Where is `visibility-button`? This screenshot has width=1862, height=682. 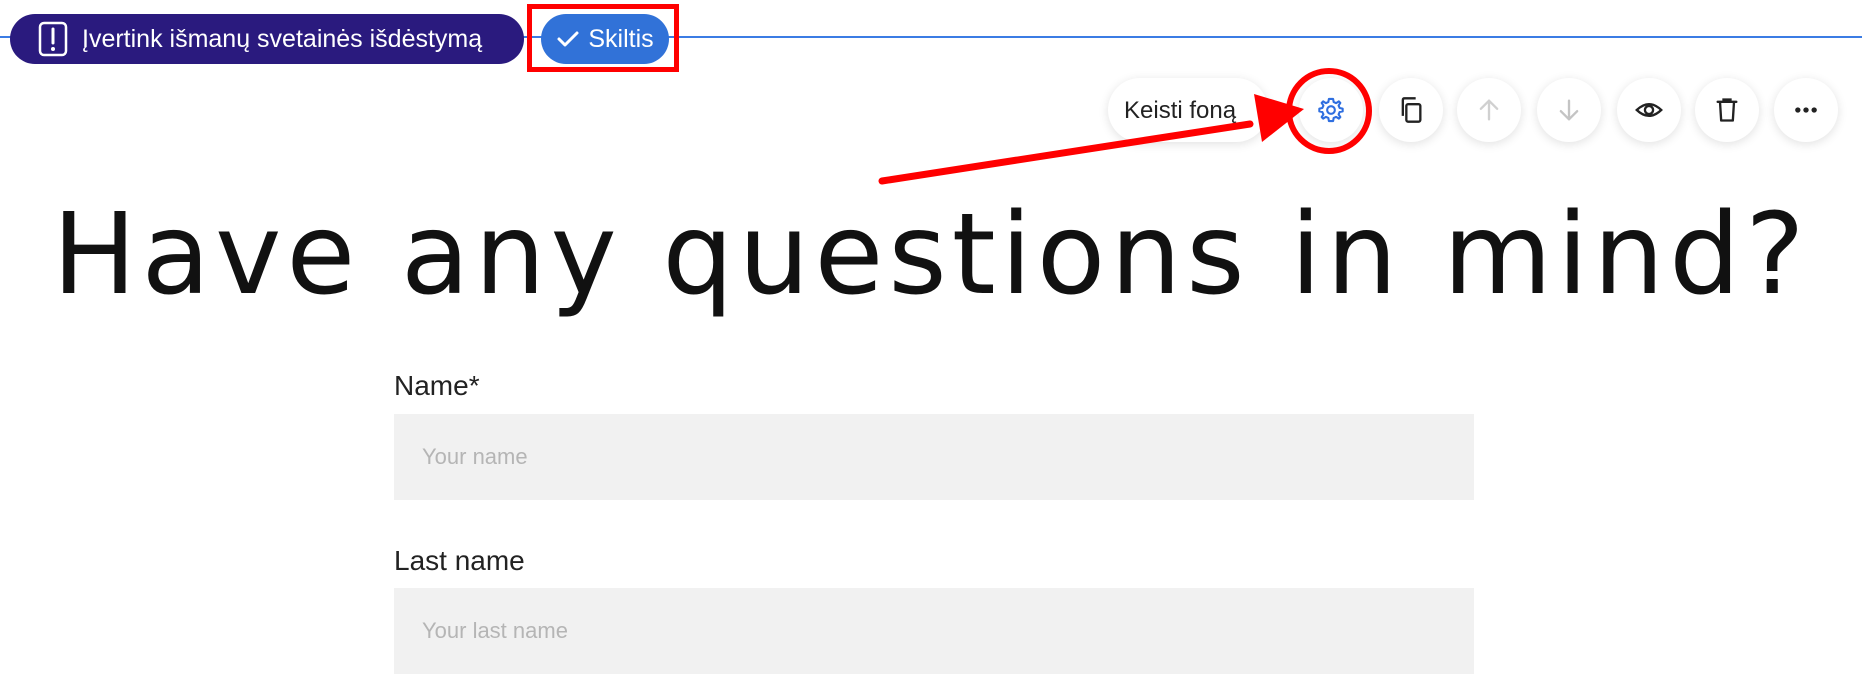 visibility-button is located at coordinates (1649, 110).